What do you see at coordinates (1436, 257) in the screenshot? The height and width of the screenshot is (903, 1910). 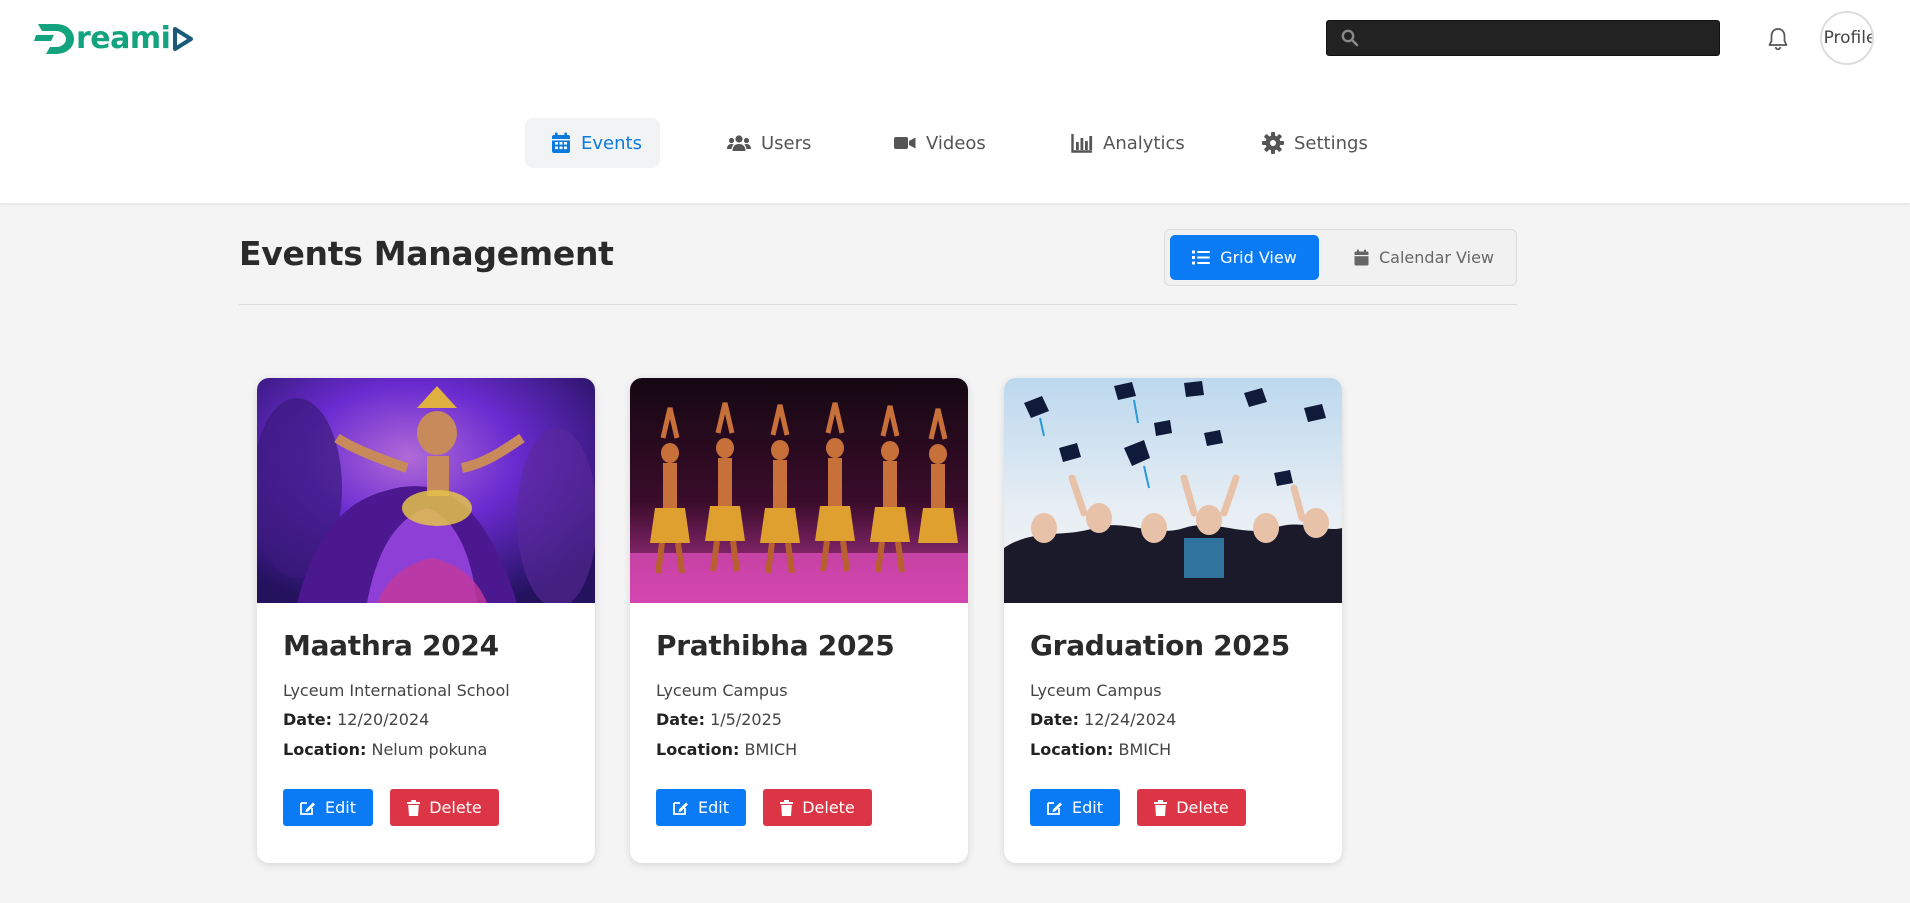 I see `calendar-view-label: Calendar View` at bounding box center [1436, 257].